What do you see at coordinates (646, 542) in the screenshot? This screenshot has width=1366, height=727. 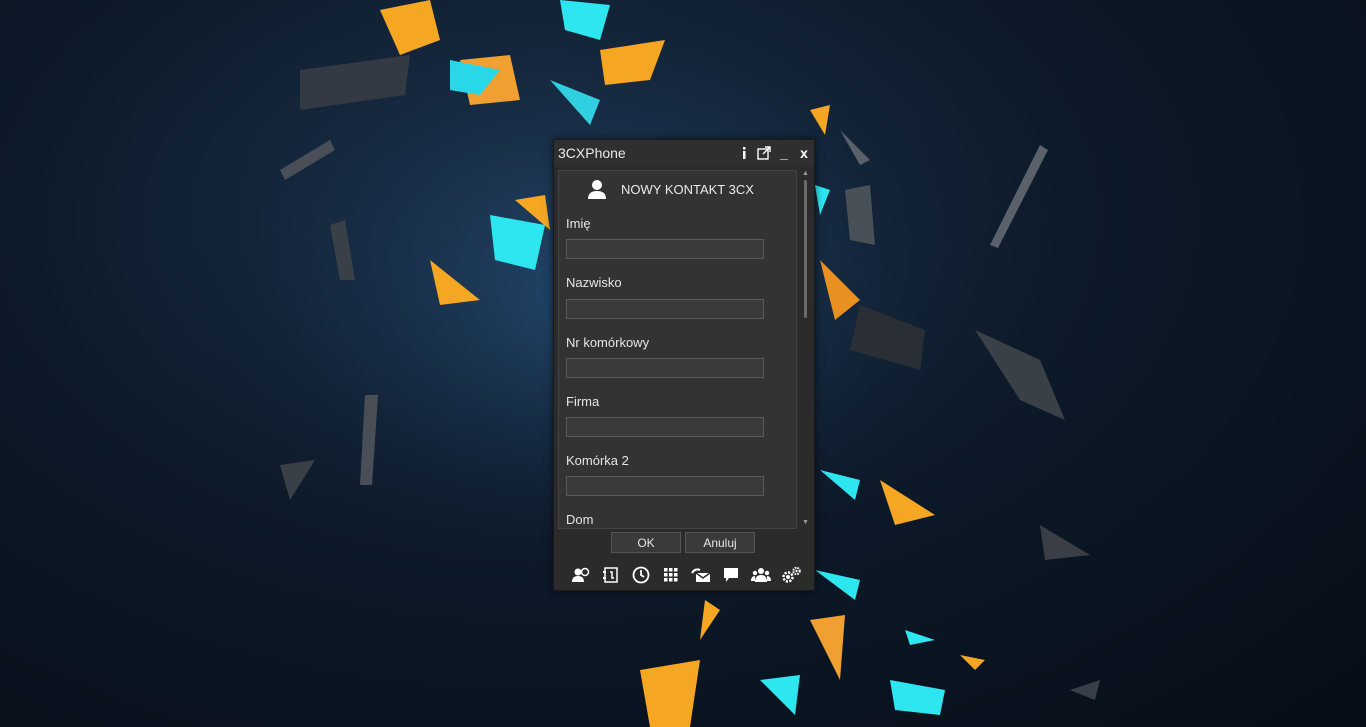 I see `ok-button: OK` at bounding box center [646, 542].